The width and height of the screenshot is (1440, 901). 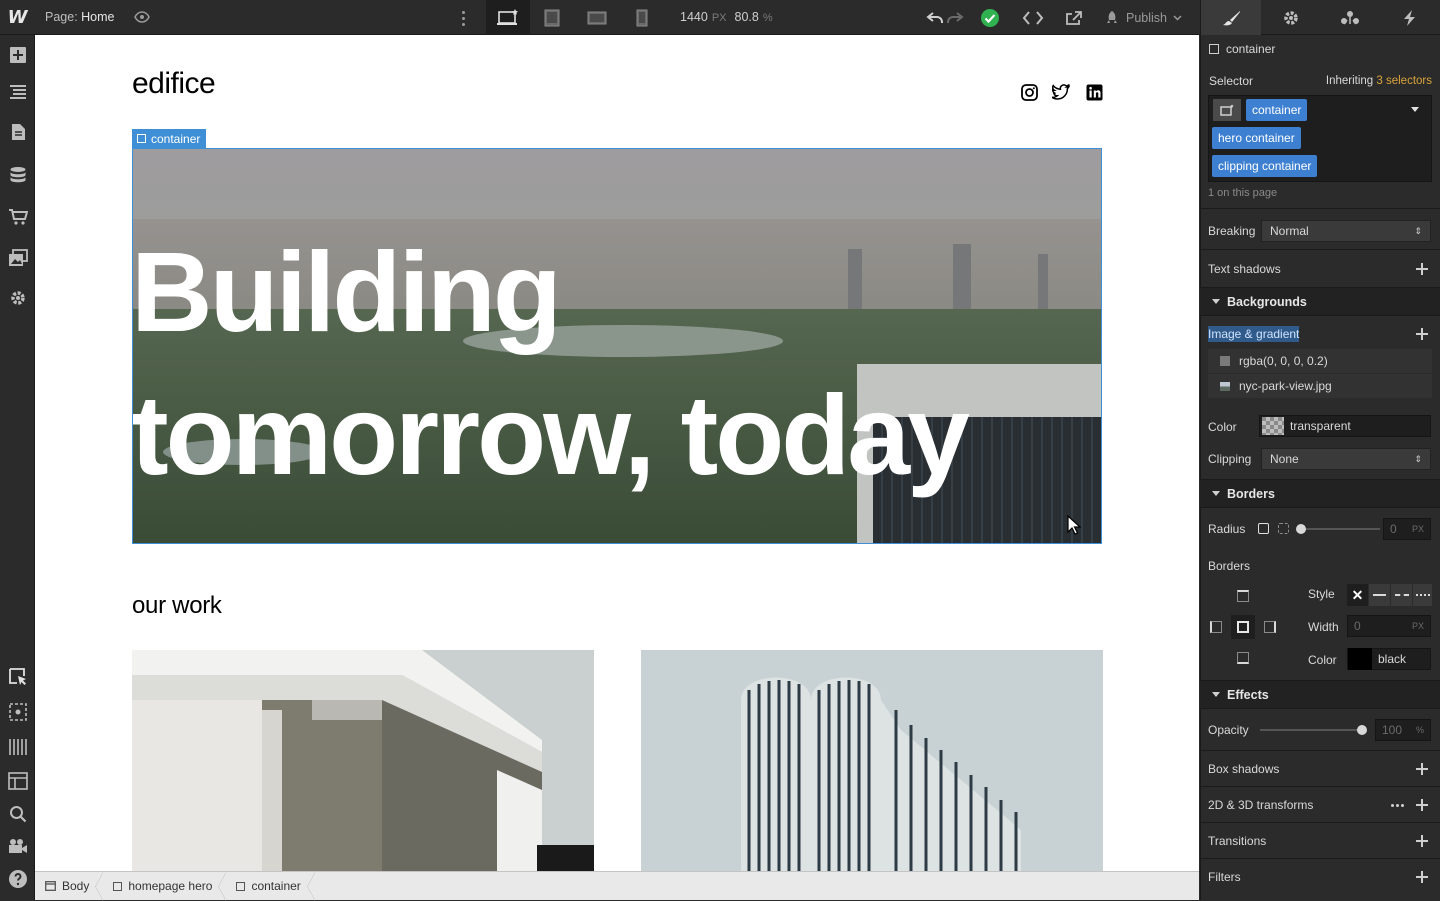 I want to click on grid-icon, so click(x=17, y=747).